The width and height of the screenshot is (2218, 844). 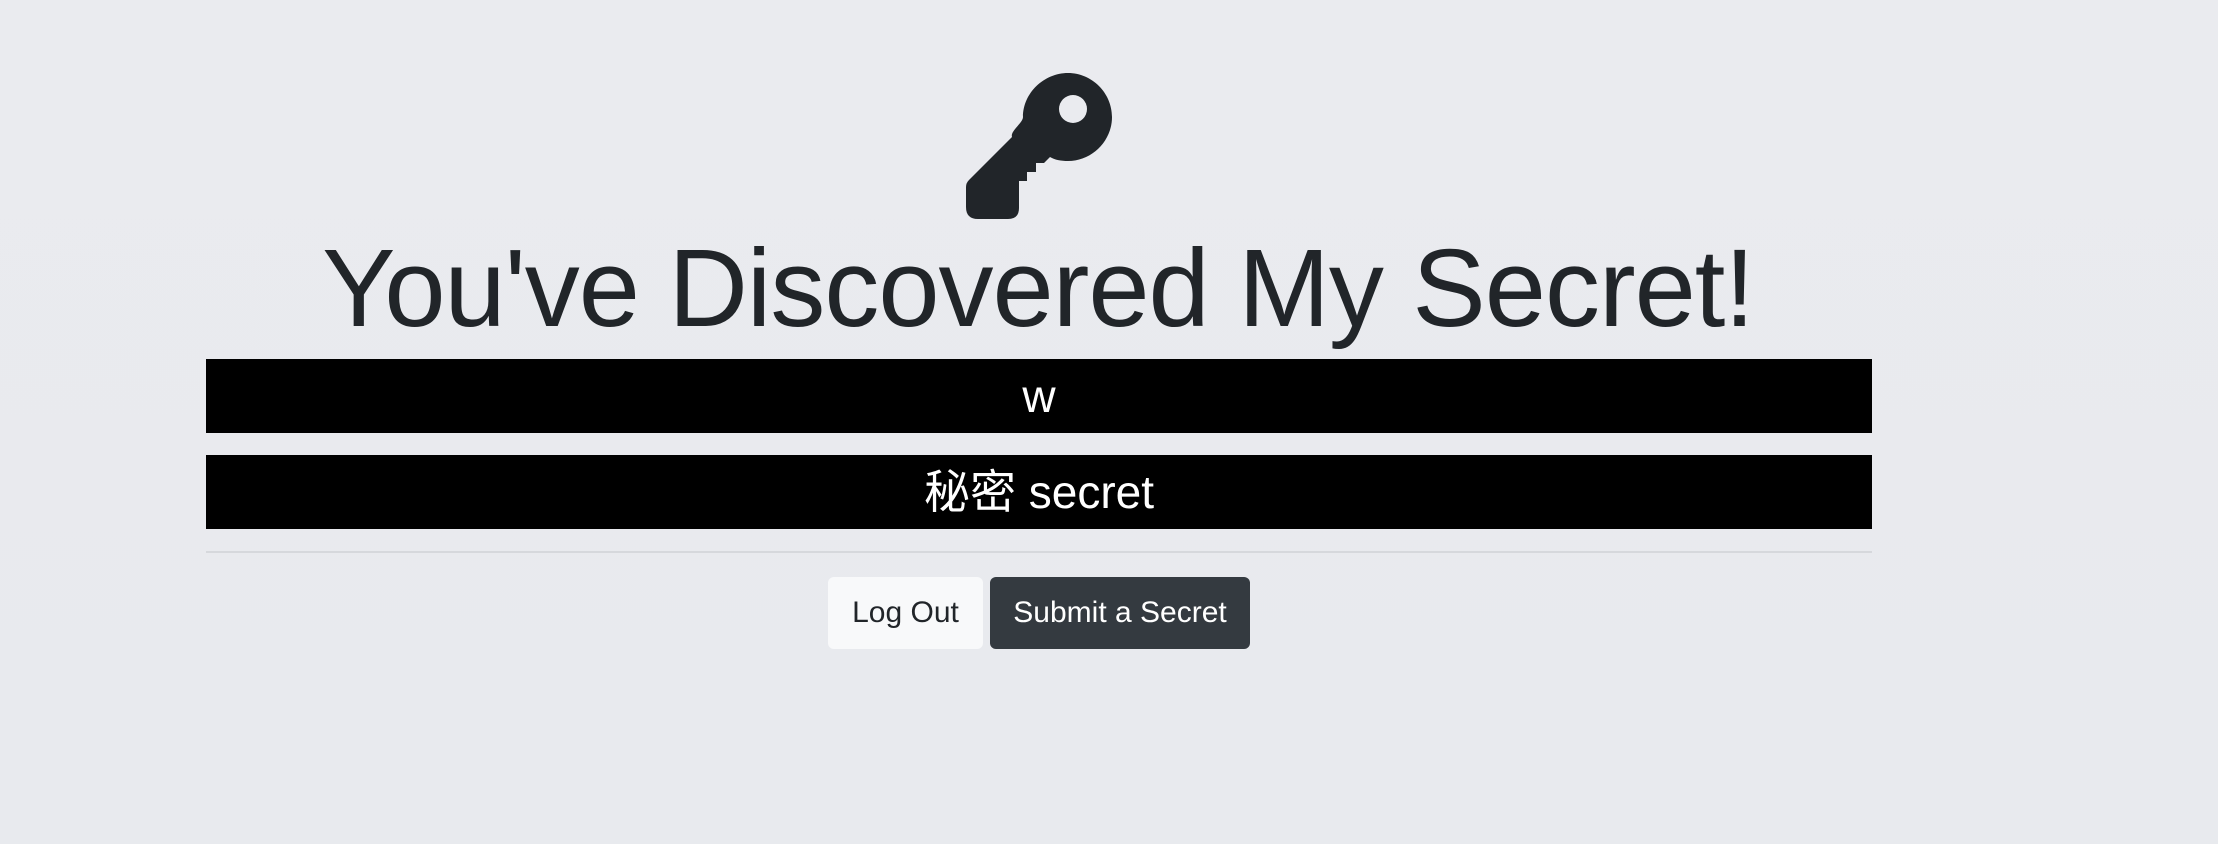 What do you see at coordinates (1039, 492) in the screenshot?
I see `secret-item: 秘密 secret` at bounding box center [1039, 492].